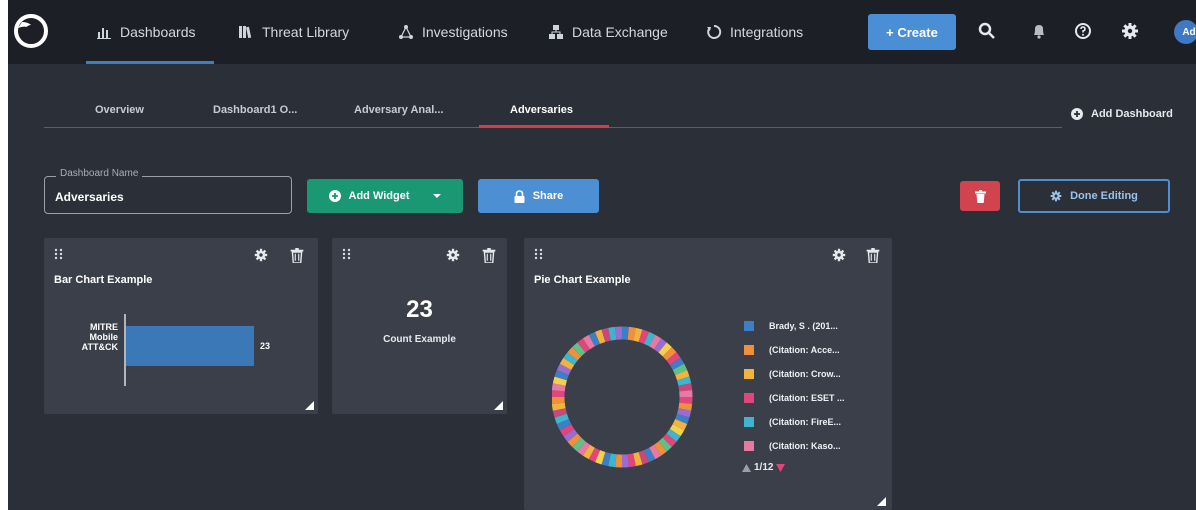  What do you see at coordinates (1083, 31) in the screenshot?
I see `help-icon` at bounding box center [1083, 31].